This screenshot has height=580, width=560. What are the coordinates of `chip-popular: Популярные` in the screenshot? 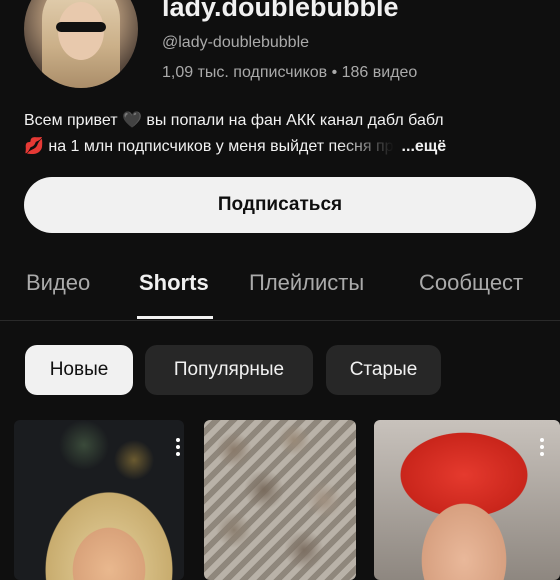 It's located at (229, 370).